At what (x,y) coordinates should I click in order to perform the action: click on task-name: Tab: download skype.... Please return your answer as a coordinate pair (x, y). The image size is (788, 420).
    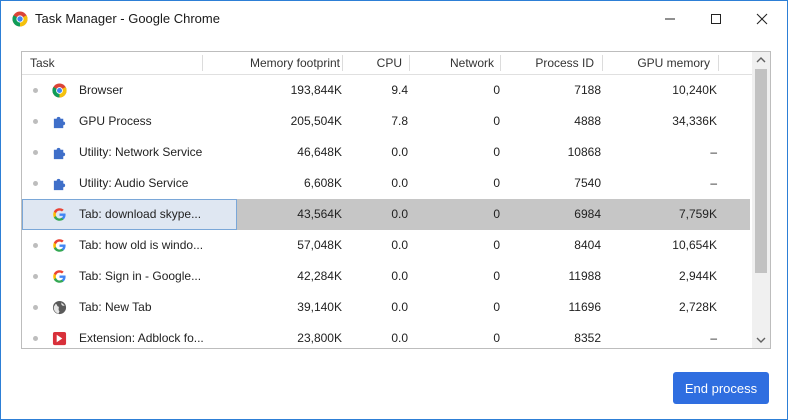
    Looking at the image, I should click on (140, 214).